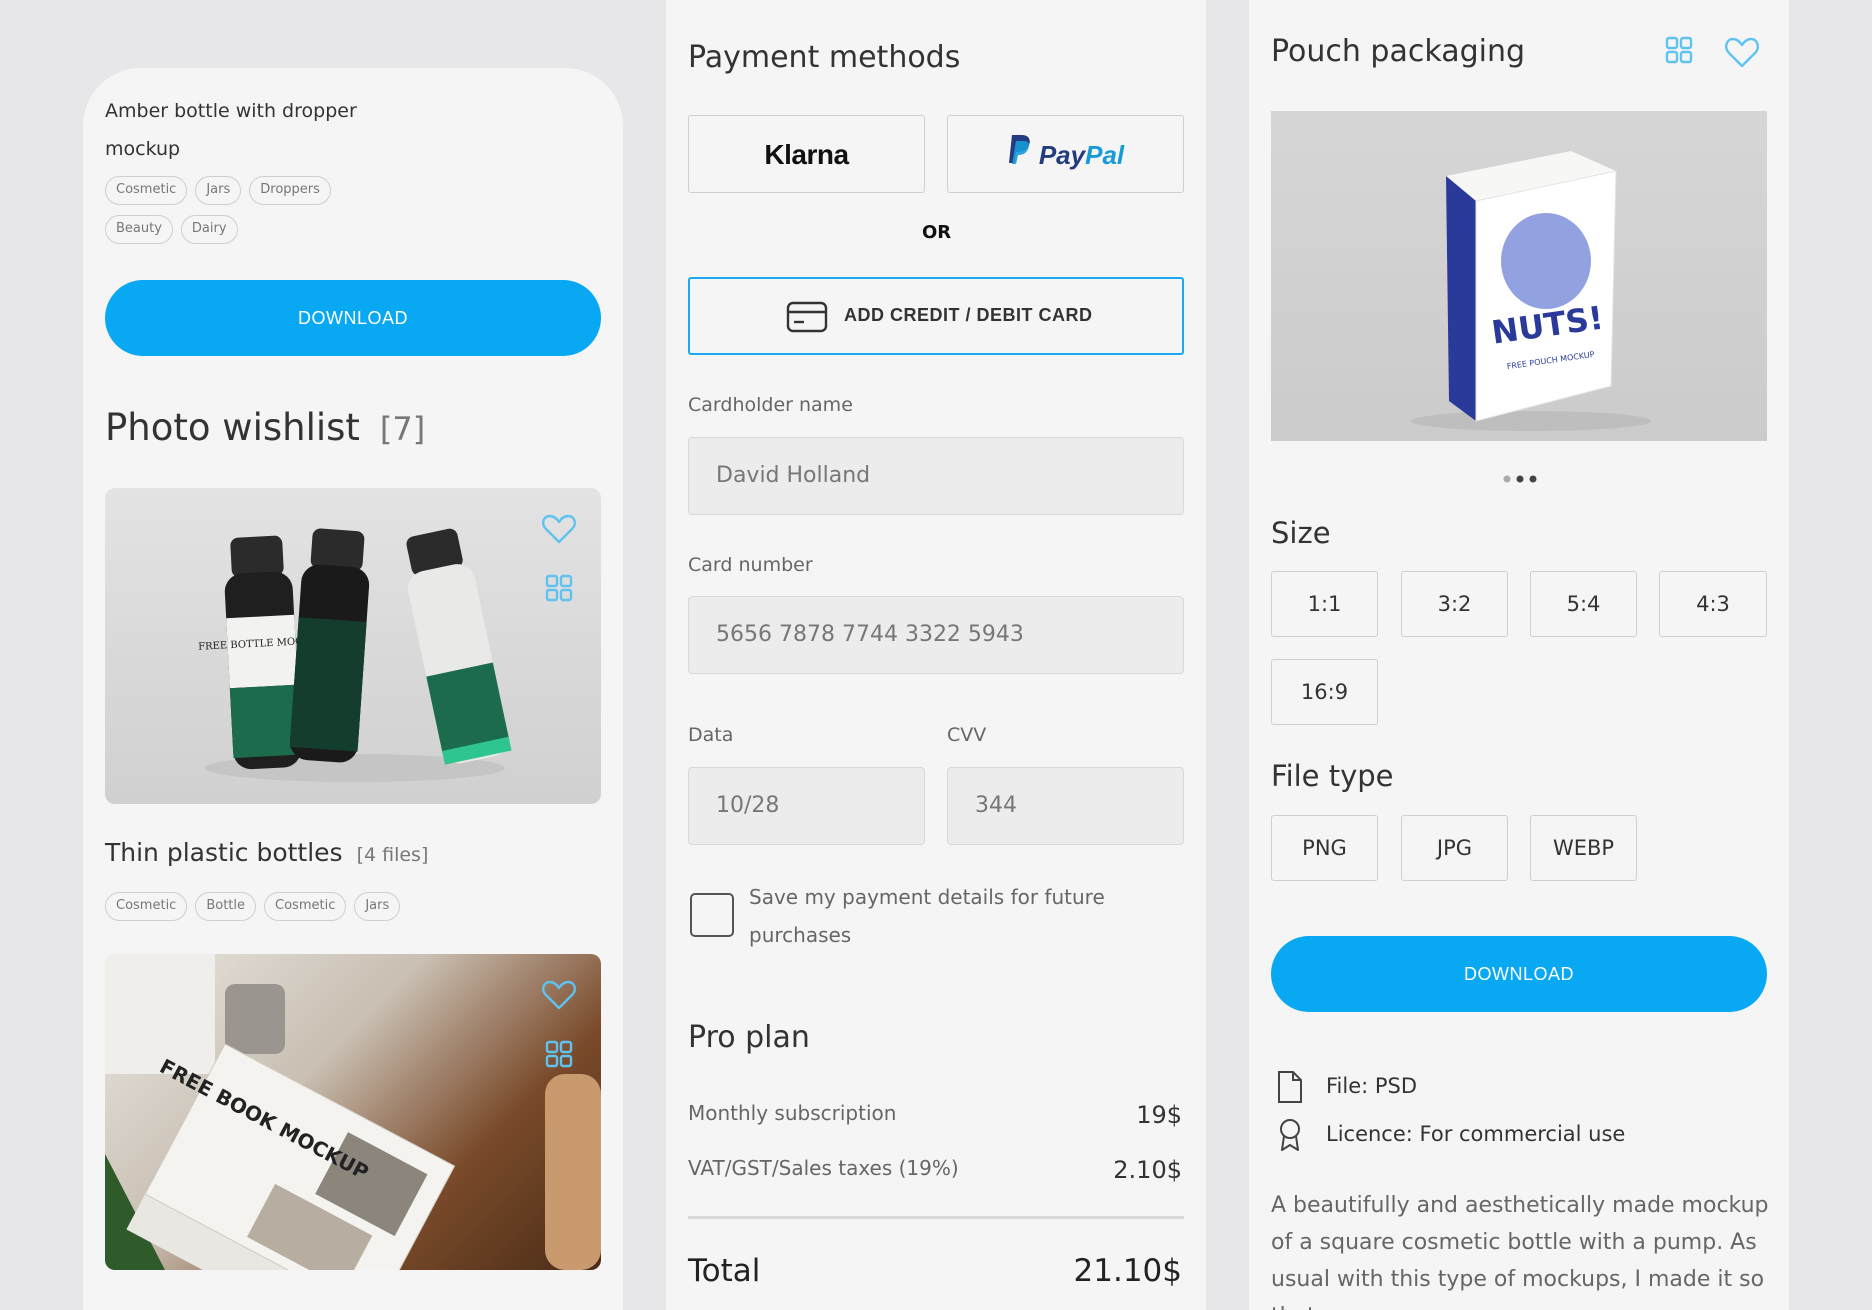 This screenshot has height=1310, width=1872. I want to click on tag: Droppers, so click(290, 190).